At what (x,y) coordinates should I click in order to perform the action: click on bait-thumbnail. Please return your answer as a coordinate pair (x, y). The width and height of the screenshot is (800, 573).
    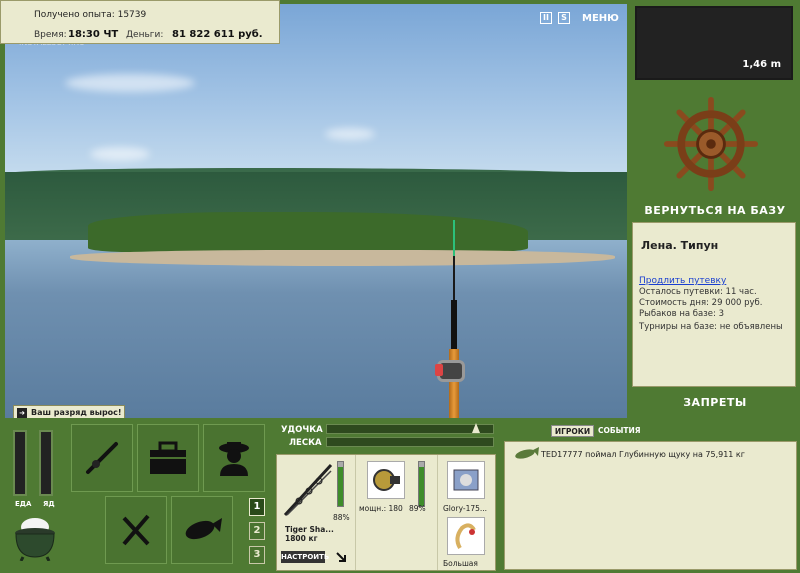
    Looking at the image, I should click on (466, 536).